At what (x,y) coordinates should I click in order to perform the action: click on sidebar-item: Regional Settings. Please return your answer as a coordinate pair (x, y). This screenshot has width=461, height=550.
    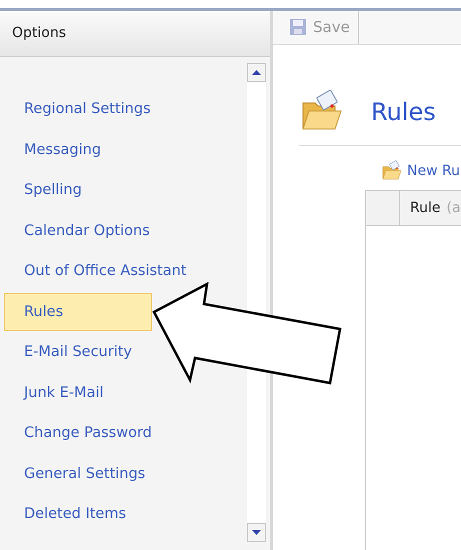
    Looking at the image, I should click on (81, 109).